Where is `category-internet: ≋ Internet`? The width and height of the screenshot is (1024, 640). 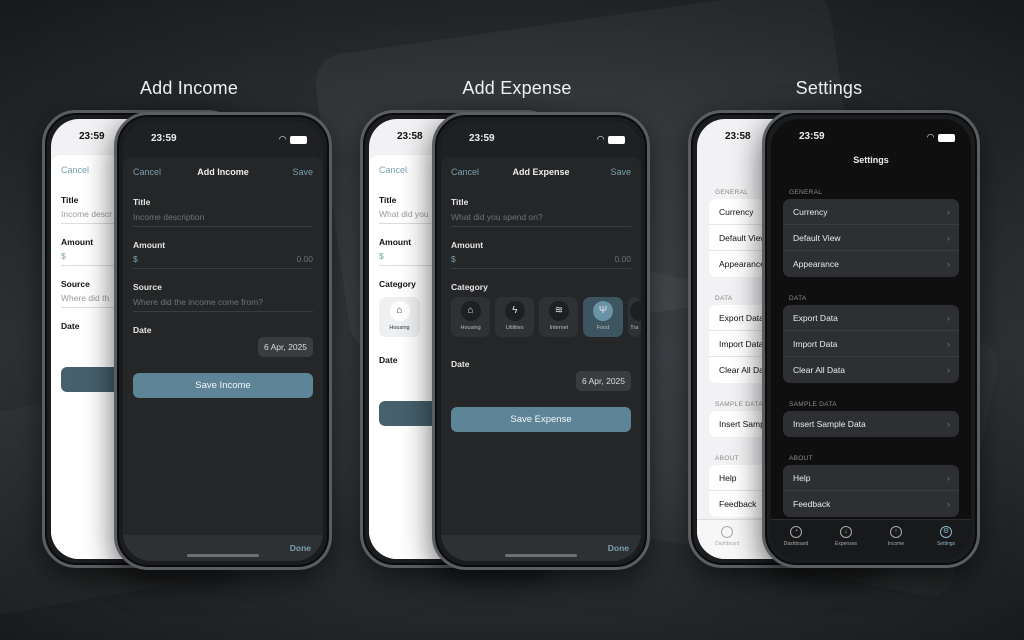
category-internet: ≋ Internet is located at coordinates (559, 317).